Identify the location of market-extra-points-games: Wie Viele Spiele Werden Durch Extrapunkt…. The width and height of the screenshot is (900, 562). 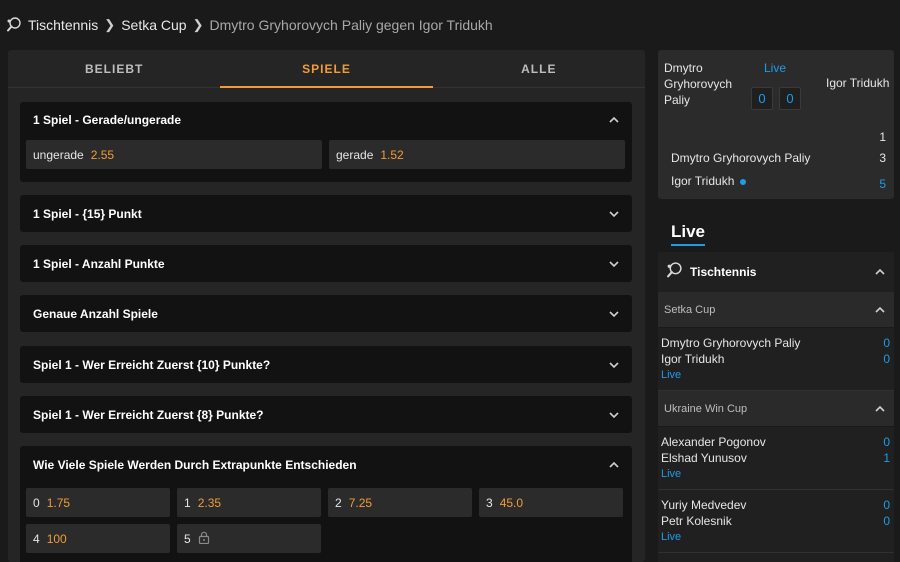
(326, 504).